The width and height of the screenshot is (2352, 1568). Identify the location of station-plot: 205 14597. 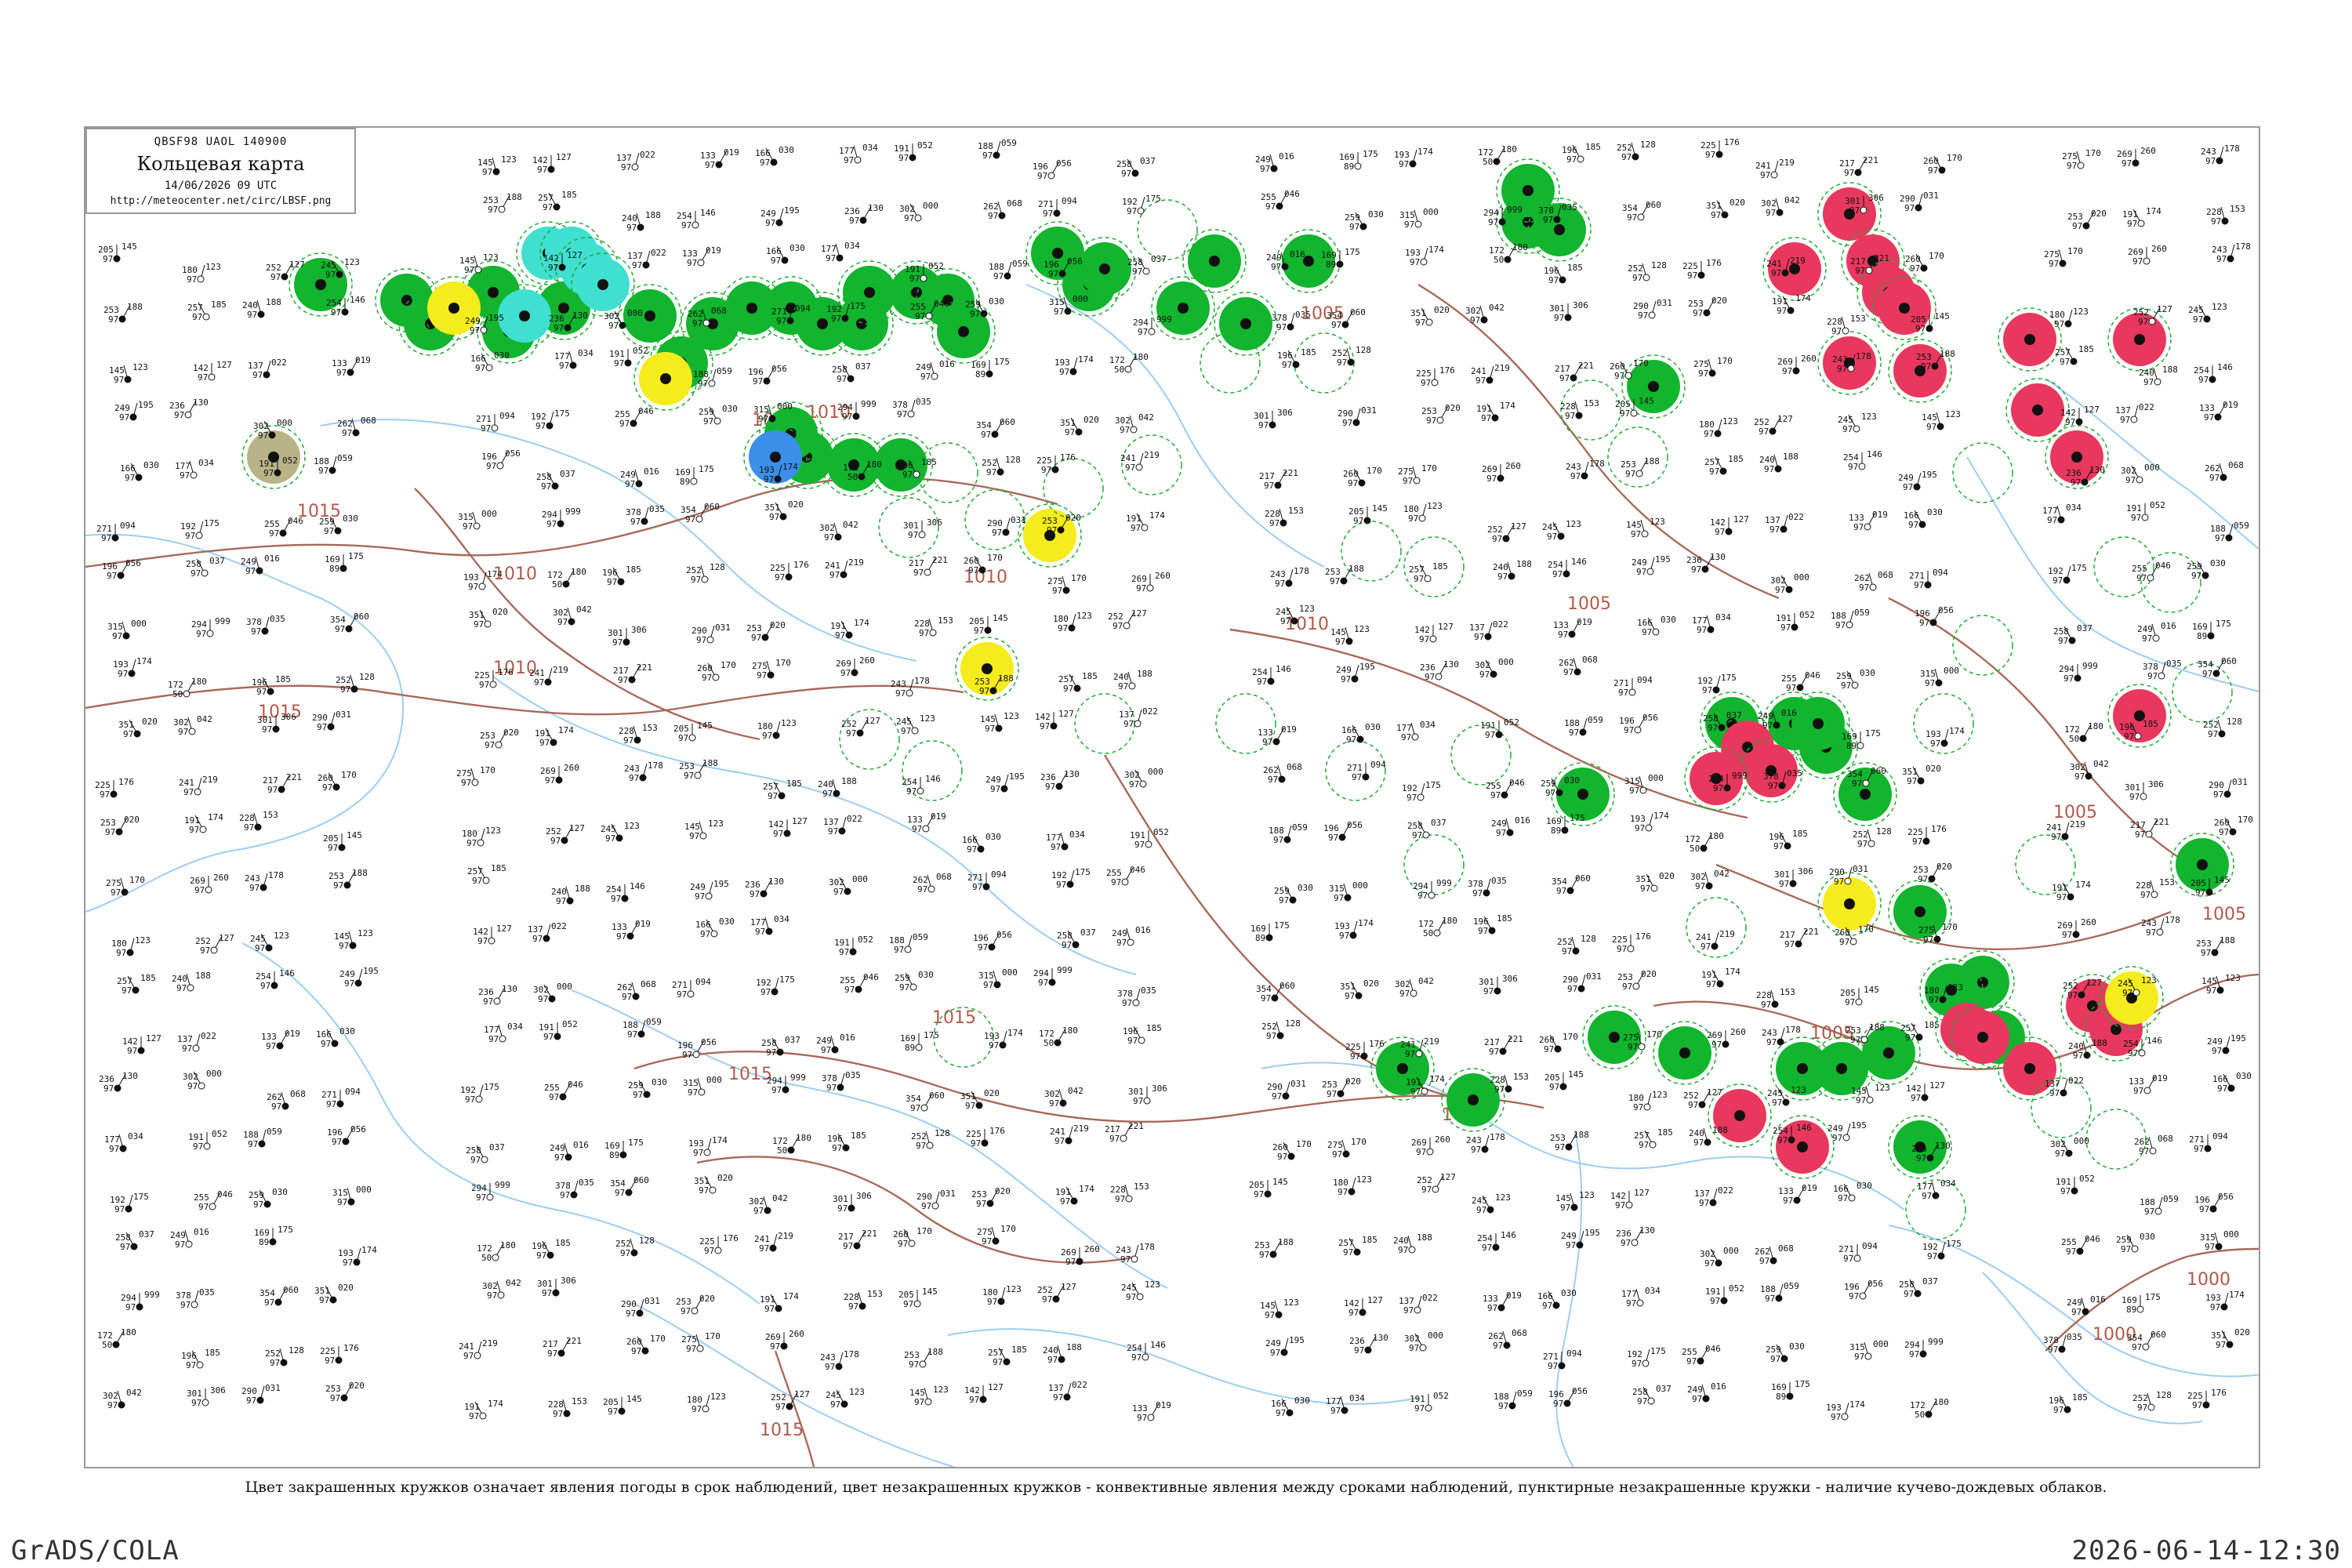
(1859, 996).